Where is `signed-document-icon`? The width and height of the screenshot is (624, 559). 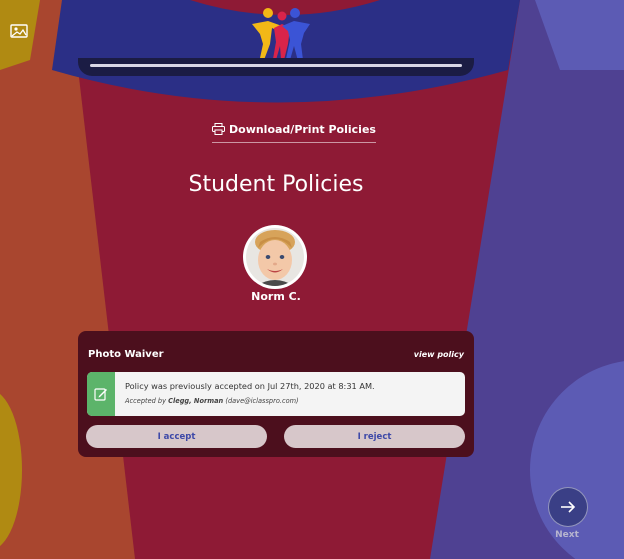 signed-document-icon is located at coordinates (100, 394).